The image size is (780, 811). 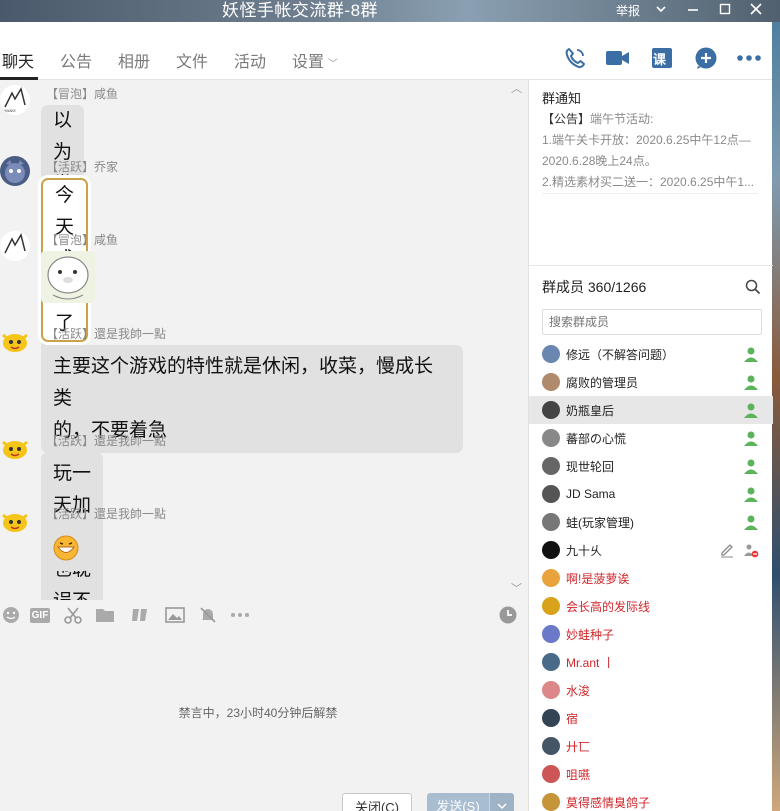 I want to click on tab-activity: 活动, so click(x=250, y=60).